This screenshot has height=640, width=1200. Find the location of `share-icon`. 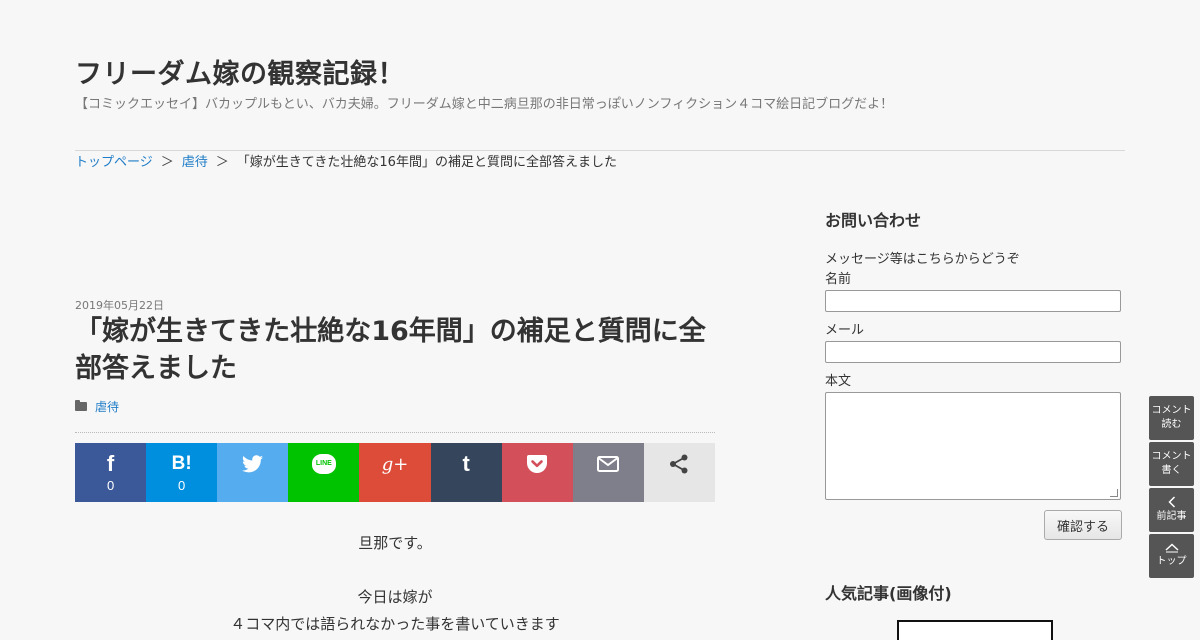

share-icon is located at coordinates (679, 464).